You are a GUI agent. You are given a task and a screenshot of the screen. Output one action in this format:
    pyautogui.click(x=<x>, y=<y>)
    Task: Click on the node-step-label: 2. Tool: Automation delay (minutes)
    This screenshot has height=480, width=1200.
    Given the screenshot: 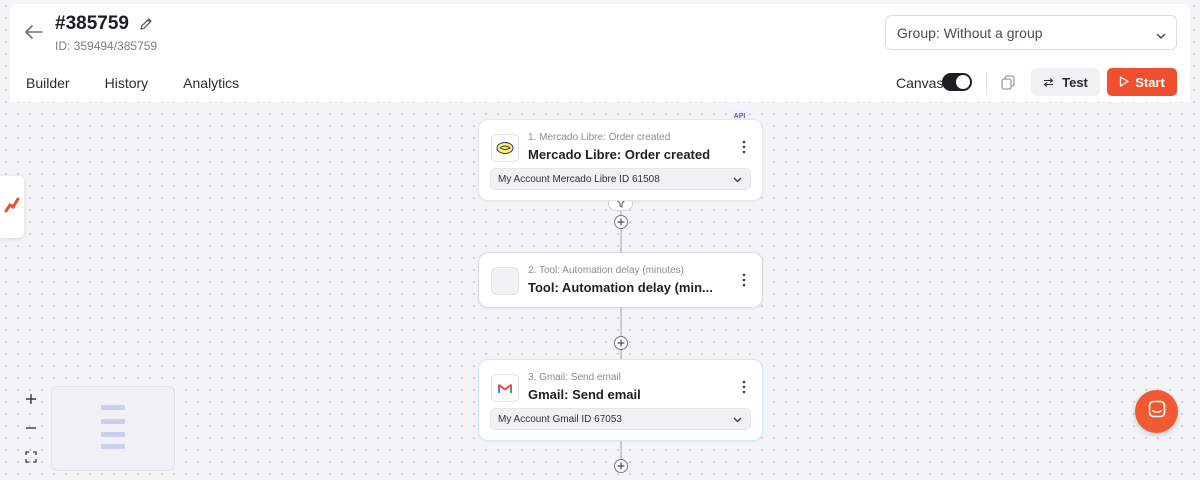 What is the action you would take?
    pyautogui.click(x=606, y=270)
    